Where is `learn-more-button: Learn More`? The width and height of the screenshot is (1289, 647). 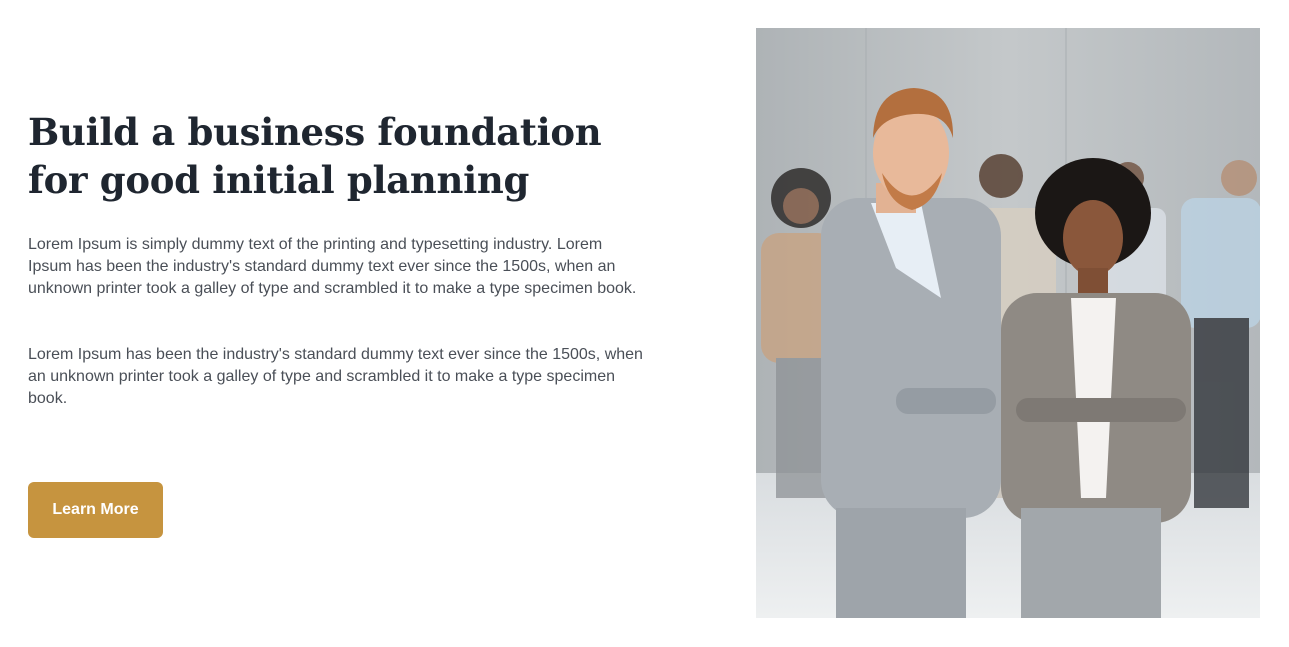 learn-more-button: Learn More is located at coordinates (95, 510).